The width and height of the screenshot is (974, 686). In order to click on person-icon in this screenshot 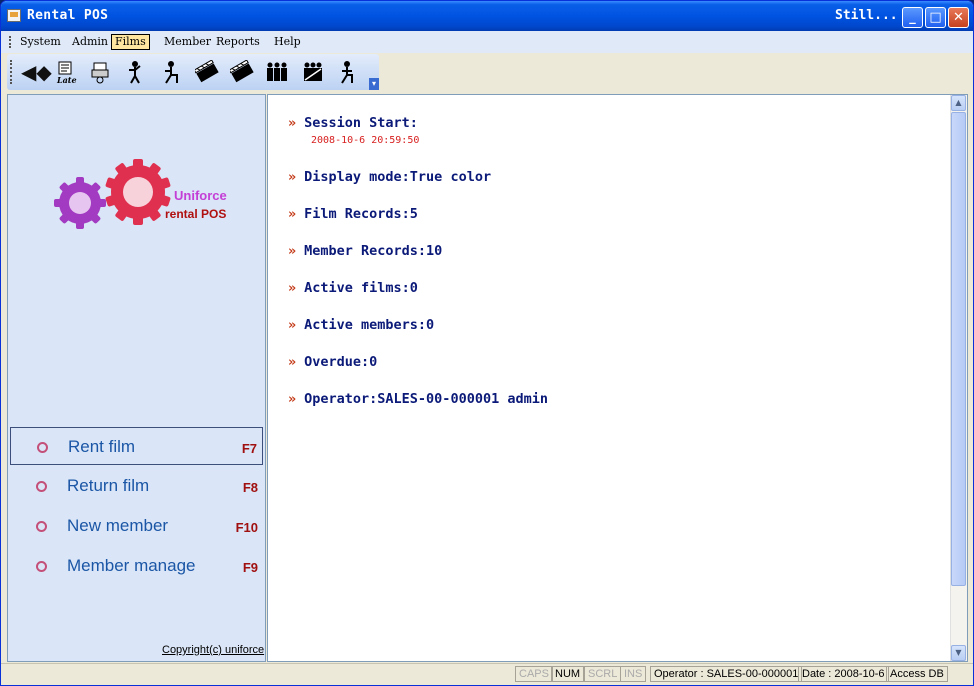, I will do `click(135, 72)`.